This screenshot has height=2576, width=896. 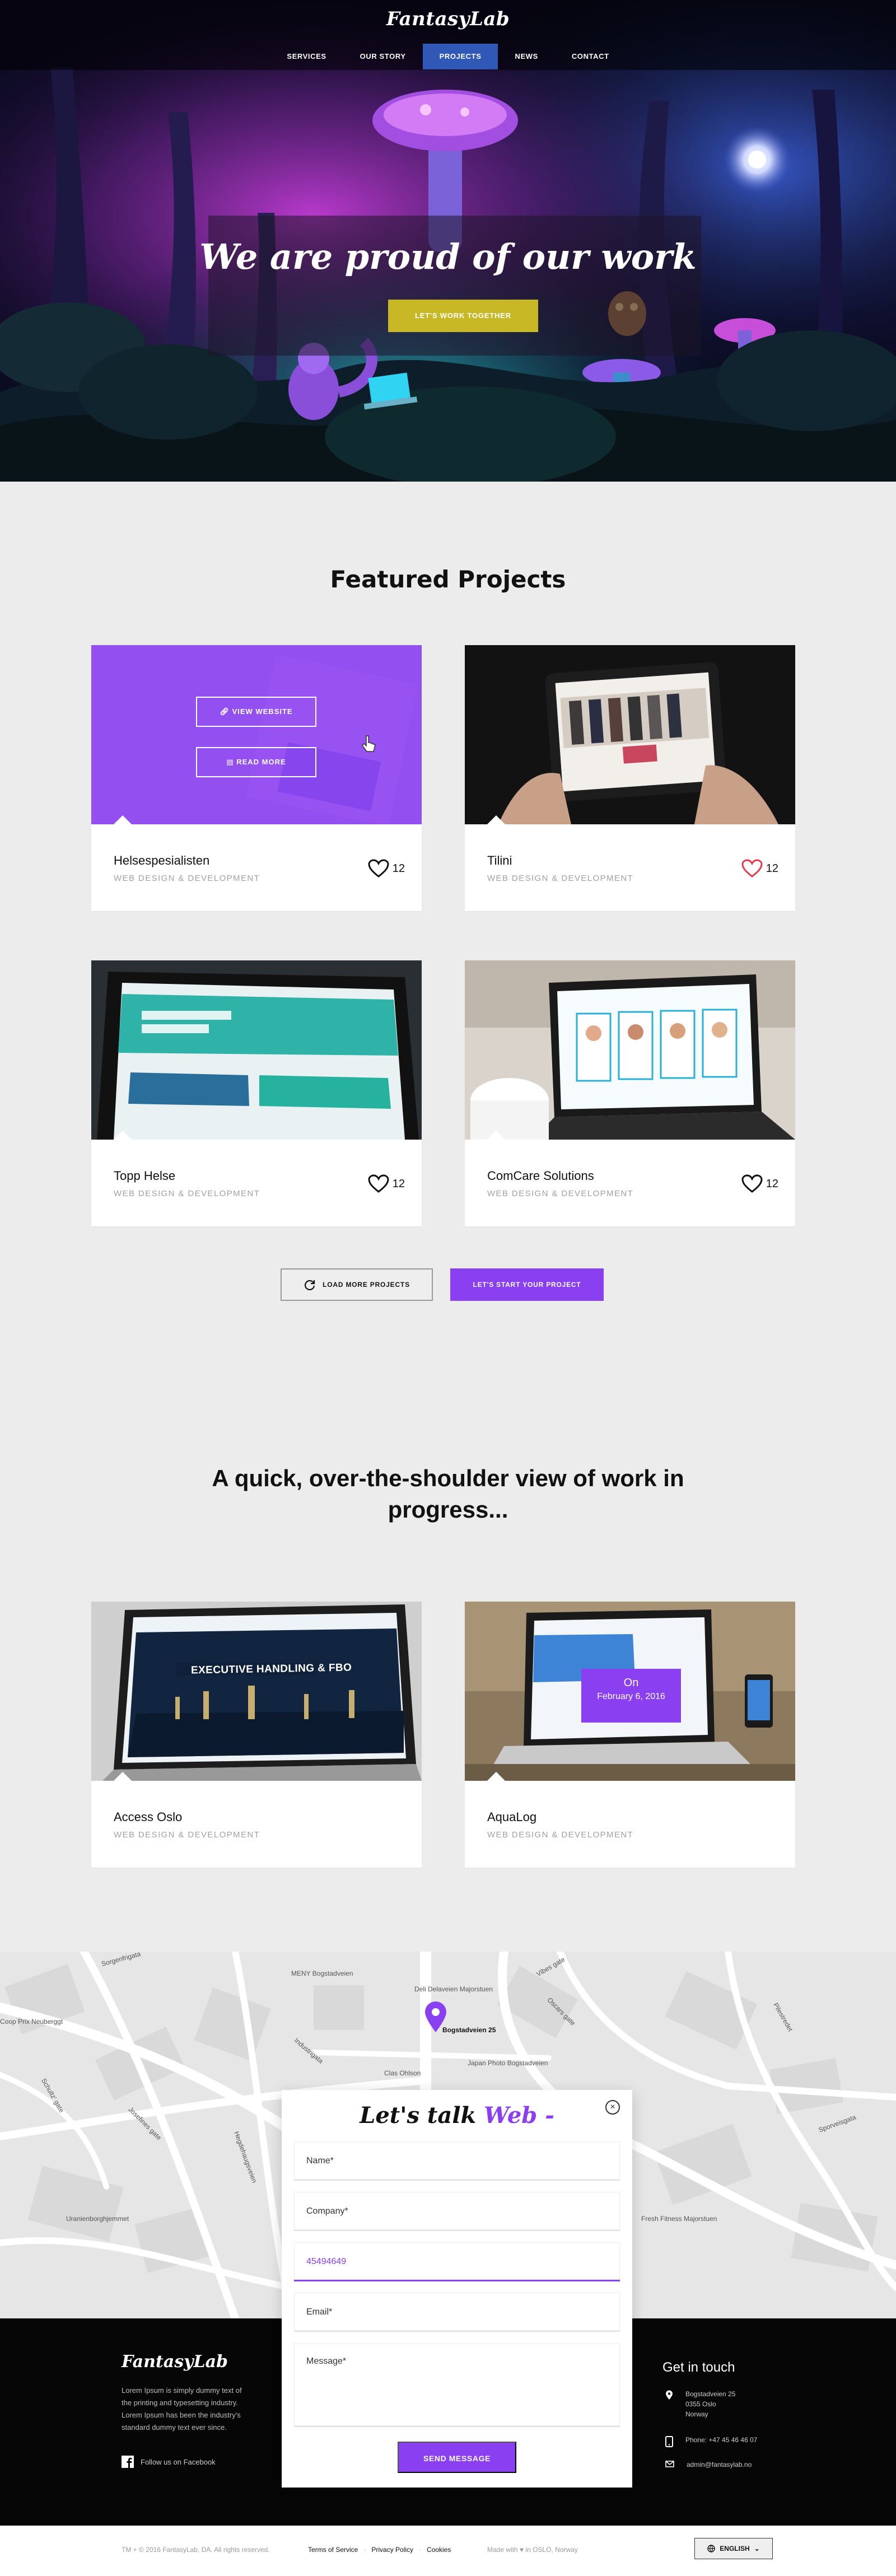 I want to click on project-card-topp-helse: Topp Helse WEB DESIGN & DEVELOPMENT 12, so click(x=257, y=1093).